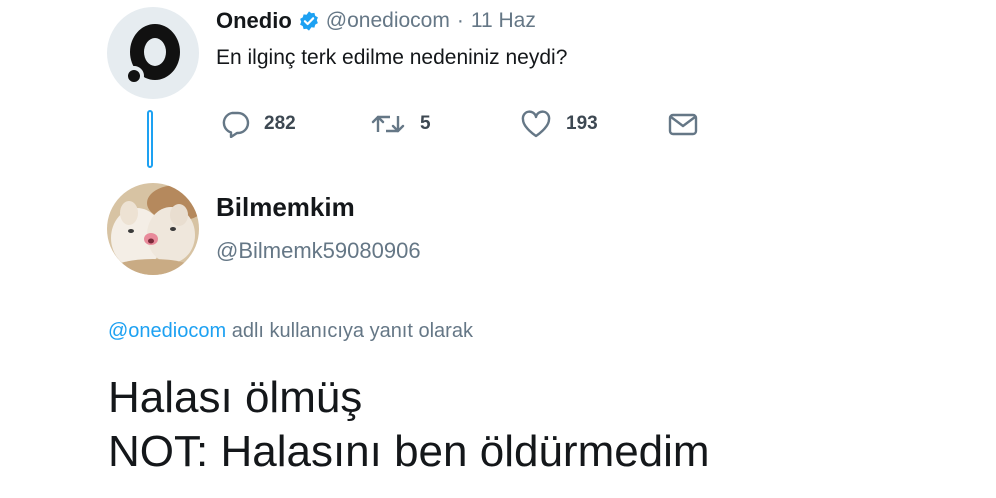 This screenshot has height=498, width=996. What do you see at coordinates (349, 331) in the screenshot?
I see `reply-context-text: adlı kullanıcıya yanıt olarak` at bounding box center [349, 331].